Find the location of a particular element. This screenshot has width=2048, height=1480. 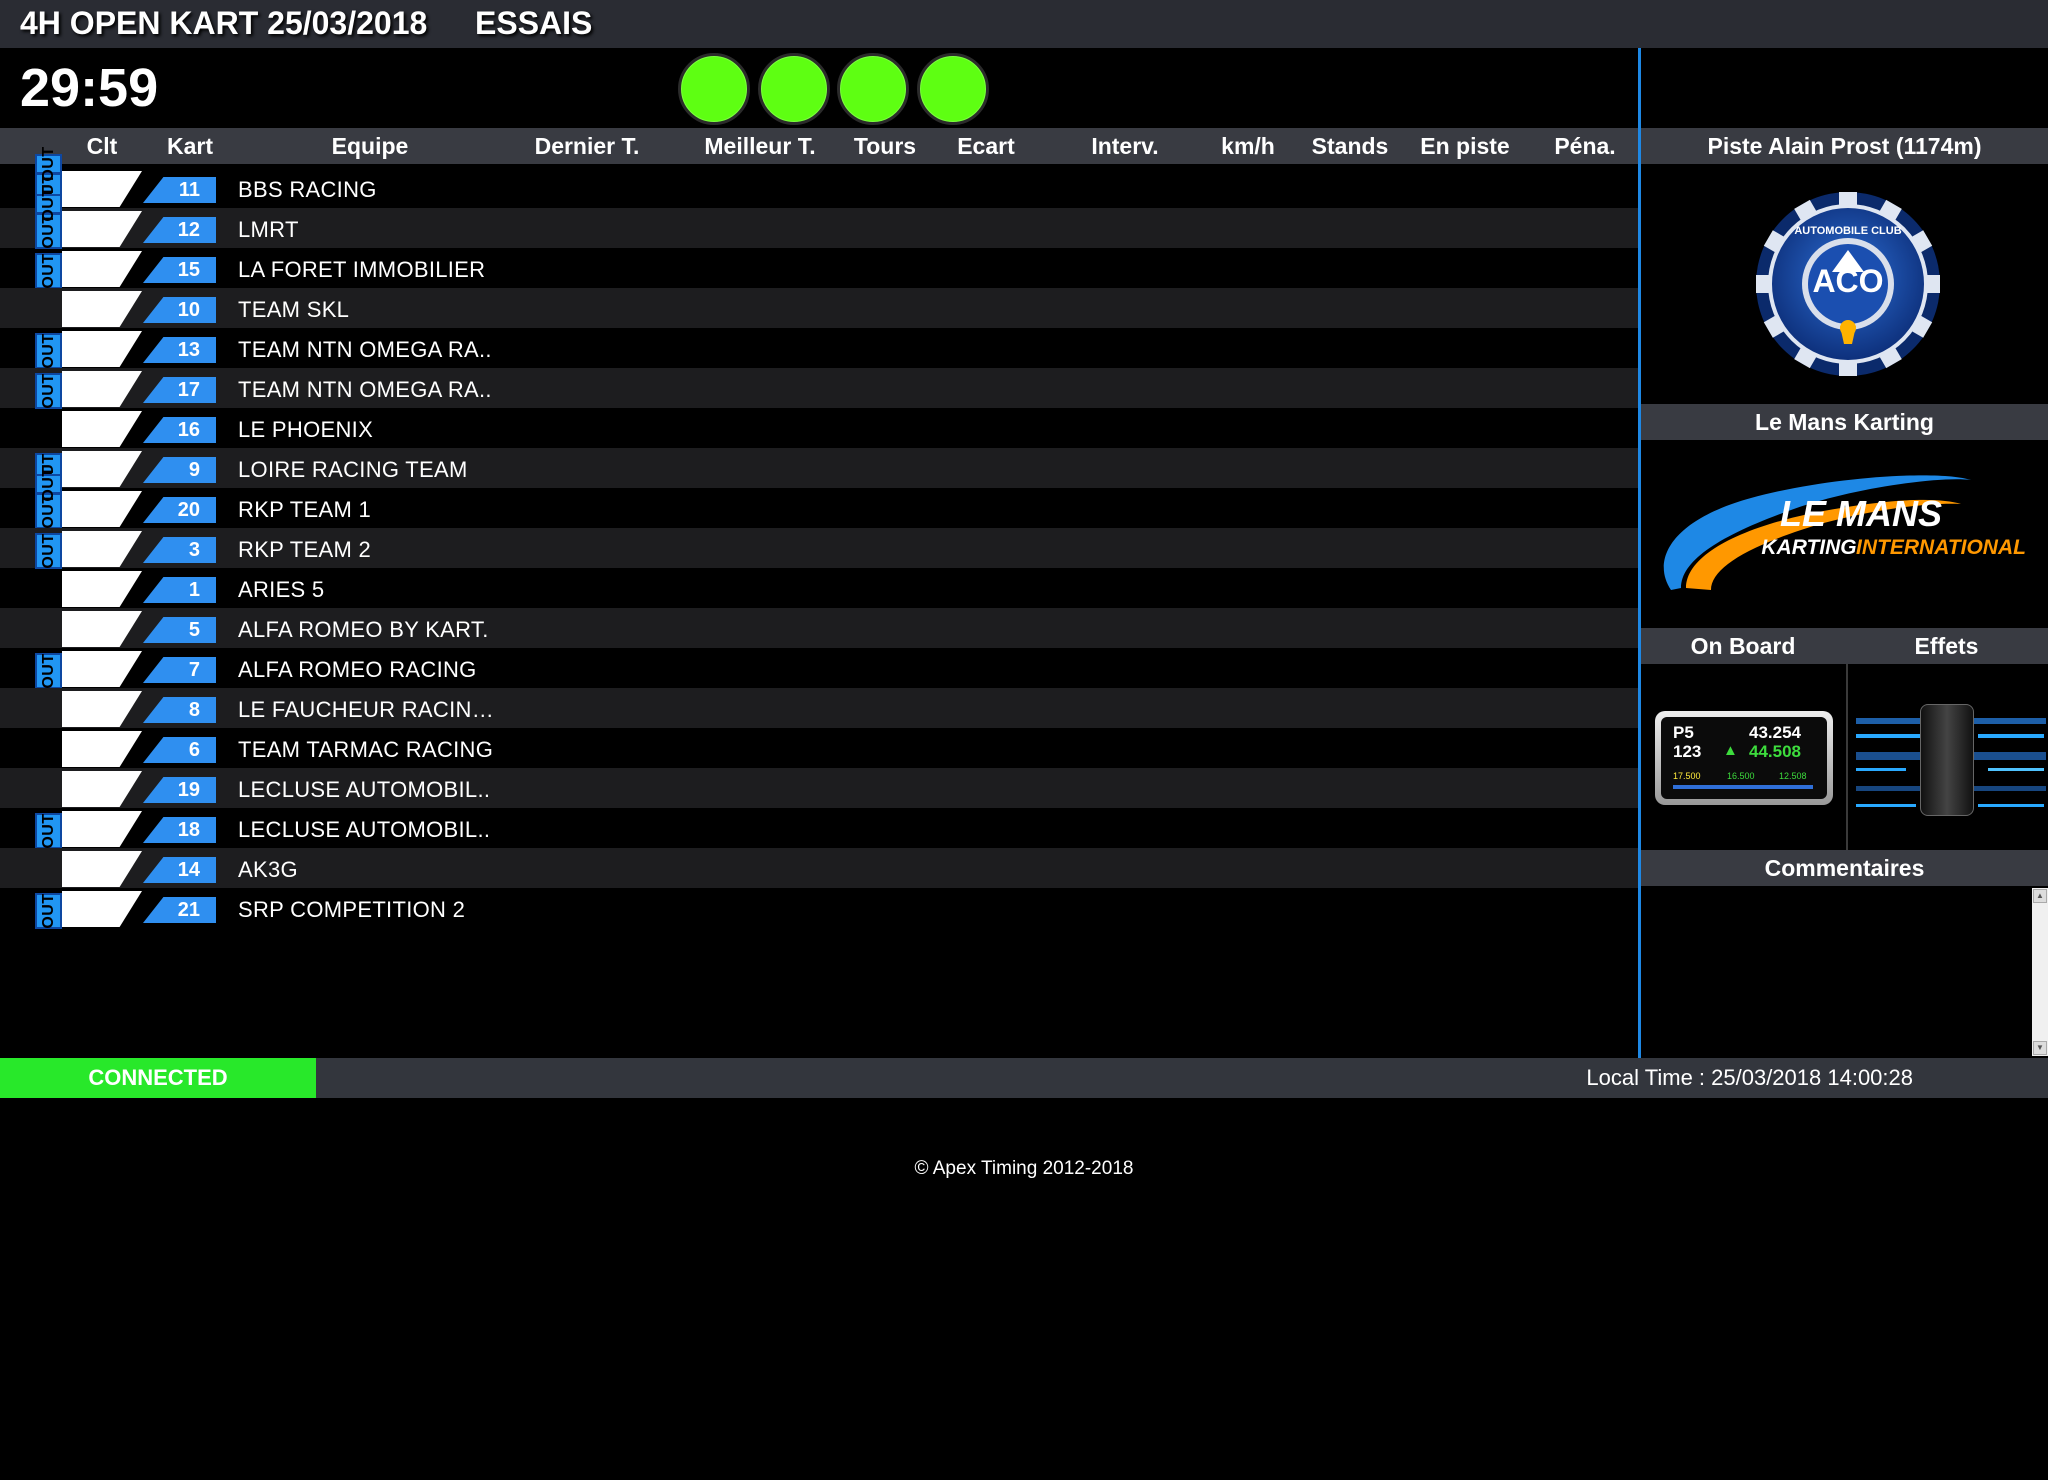

team-name: AK3G is located at coordinates (268, 869).